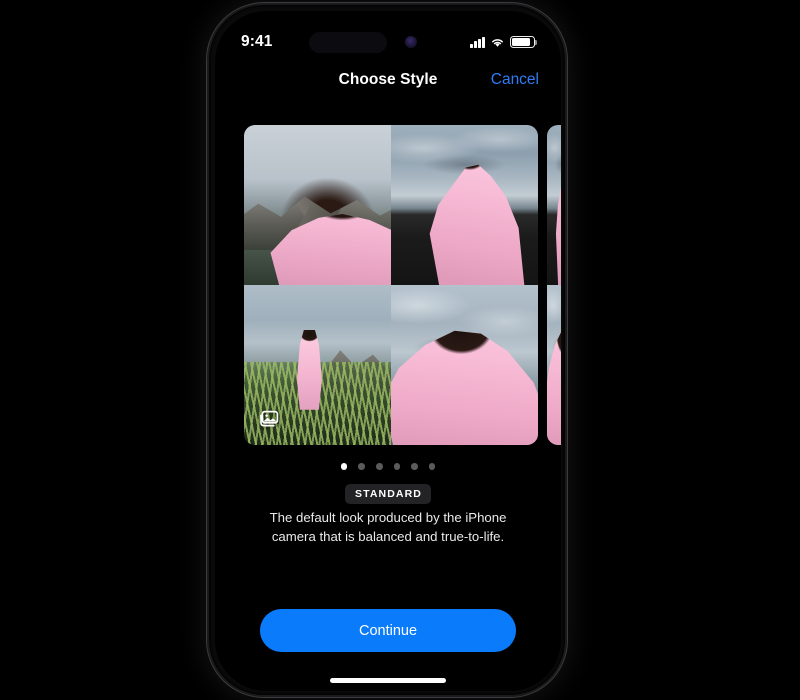 This screenshot has height=700, width=800. What do you see at coordinates (554, 365) in the screenshot?
I see `peek-photo-bottom` at bounding box center [554, 365].